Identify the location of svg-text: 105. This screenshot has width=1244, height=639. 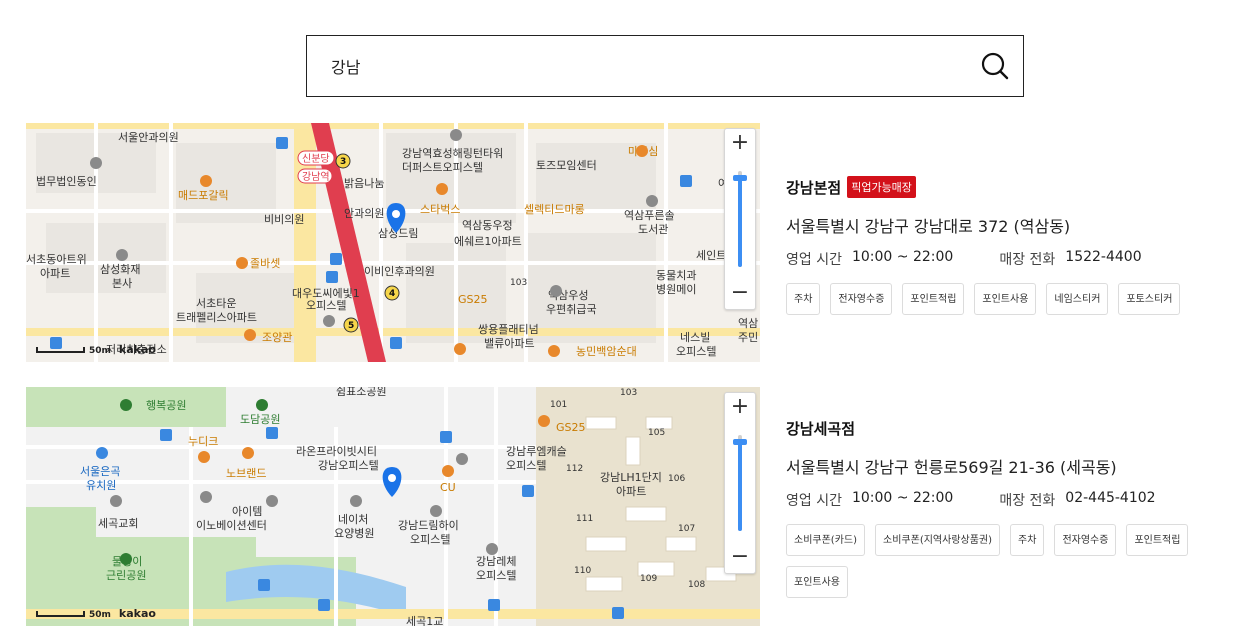
(656, 433).